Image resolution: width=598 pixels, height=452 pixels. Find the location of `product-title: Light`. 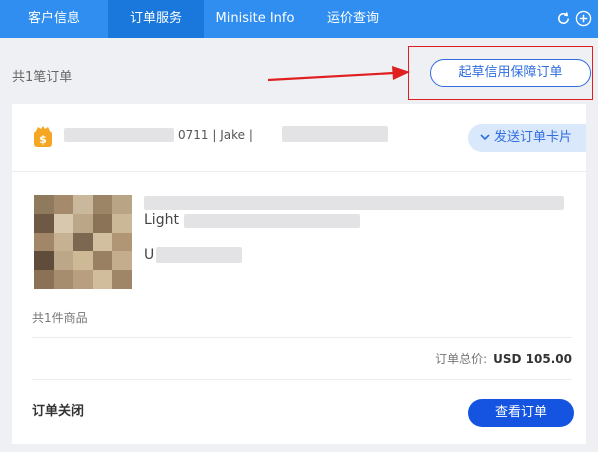

product-title: Light is located at coordinates (161, 220).